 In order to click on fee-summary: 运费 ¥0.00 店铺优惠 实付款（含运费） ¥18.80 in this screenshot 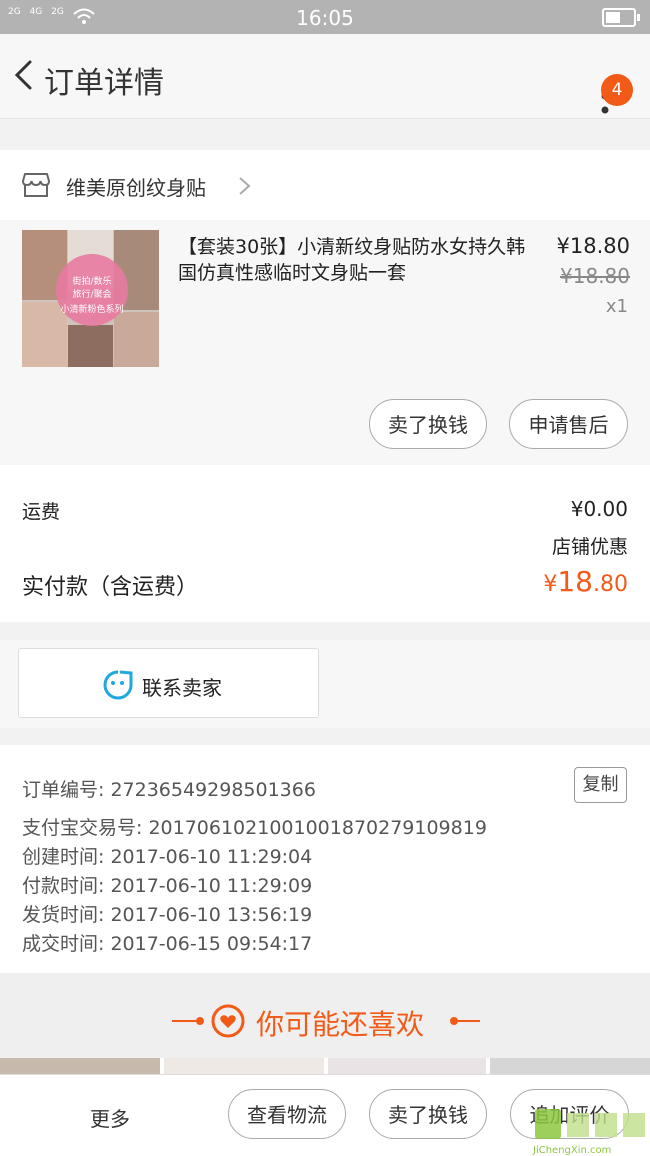, I will do `click(325, 543)`.